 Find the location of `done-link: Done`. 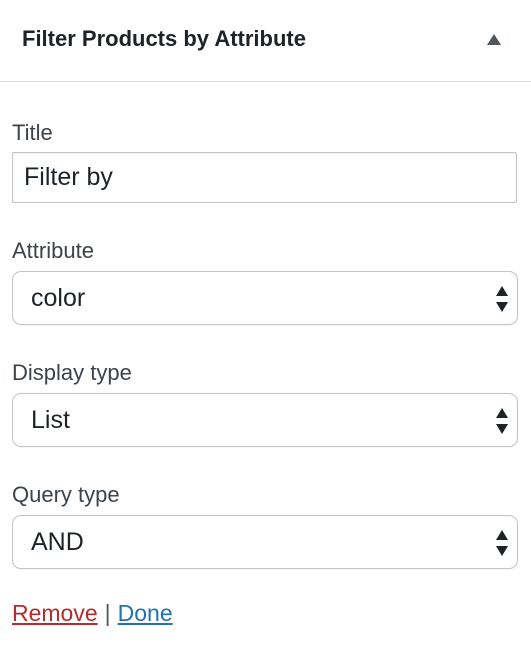

done-link: Done is located at coordinates (145, 613).